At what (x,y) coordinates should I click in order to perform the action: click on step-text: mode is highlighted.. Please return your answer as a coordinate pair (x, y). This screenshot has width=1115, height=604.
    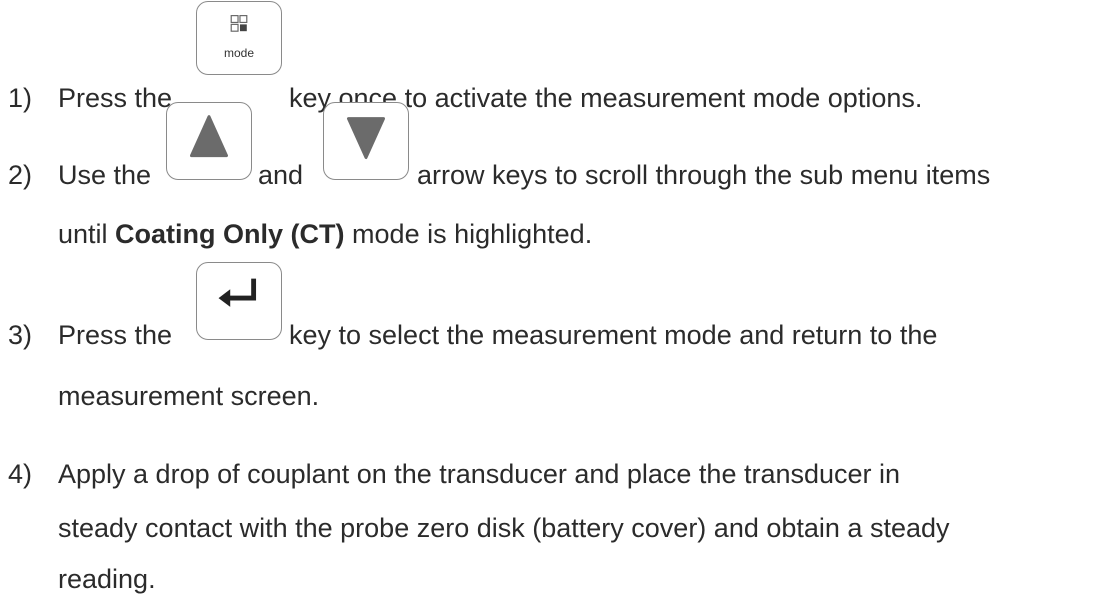
    Looking at the image, I should click on (472, 234).